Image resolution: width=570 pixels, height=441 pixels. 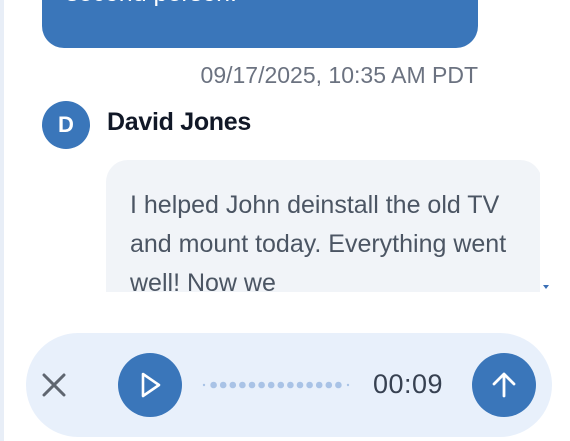 I want to click on waveform-icon, so click(x=276, y=385).